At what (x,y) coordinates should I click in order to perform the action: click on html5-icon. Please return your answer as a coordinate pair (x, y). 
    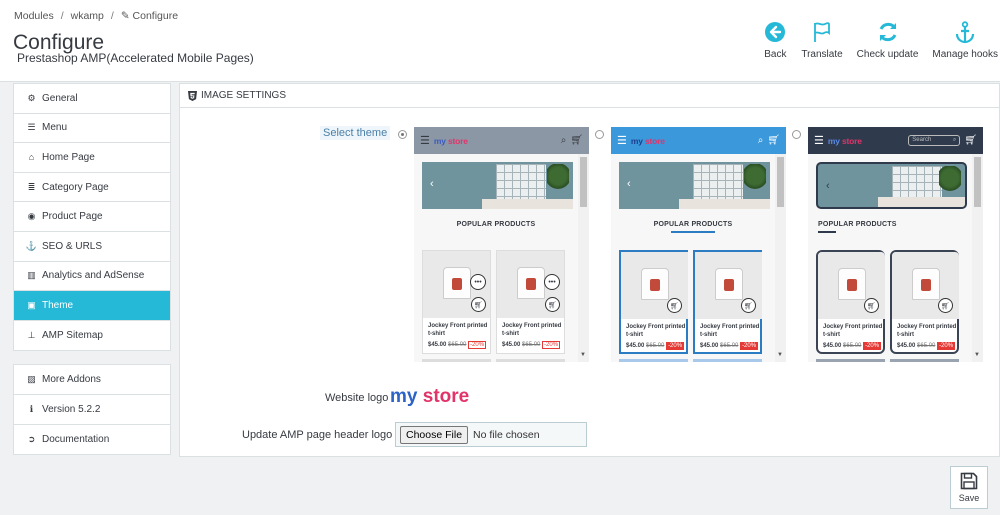
    Looking at the image, I should click on (192, 95).